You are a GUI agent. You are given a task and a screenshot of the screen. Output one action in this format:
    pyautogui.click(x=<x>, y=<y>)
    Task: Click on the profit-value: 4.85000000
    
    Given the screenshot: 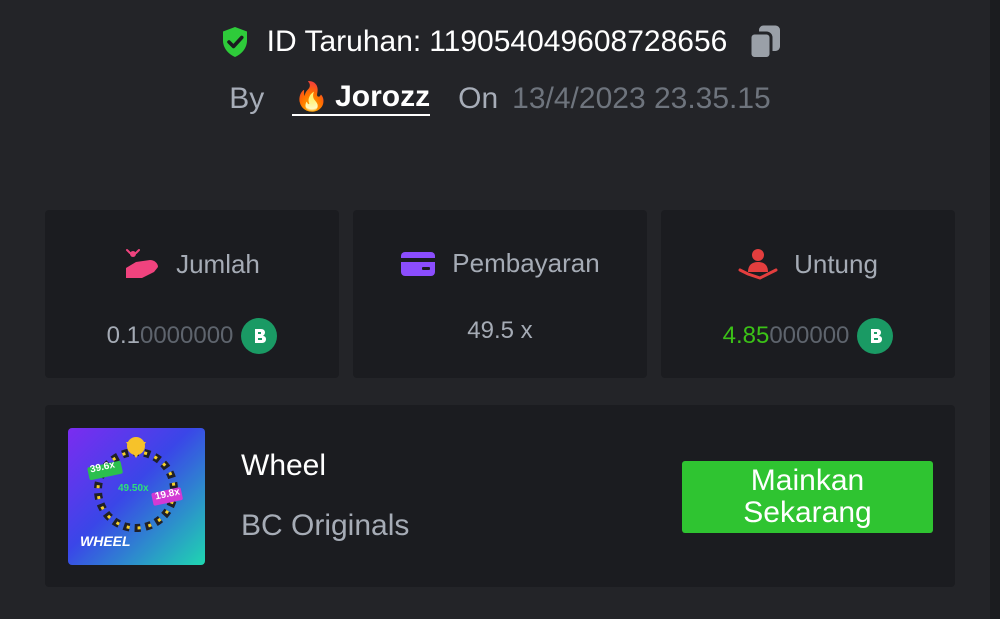 What is the action you would take?
    pyautogui.click(x=786, y=336)
    